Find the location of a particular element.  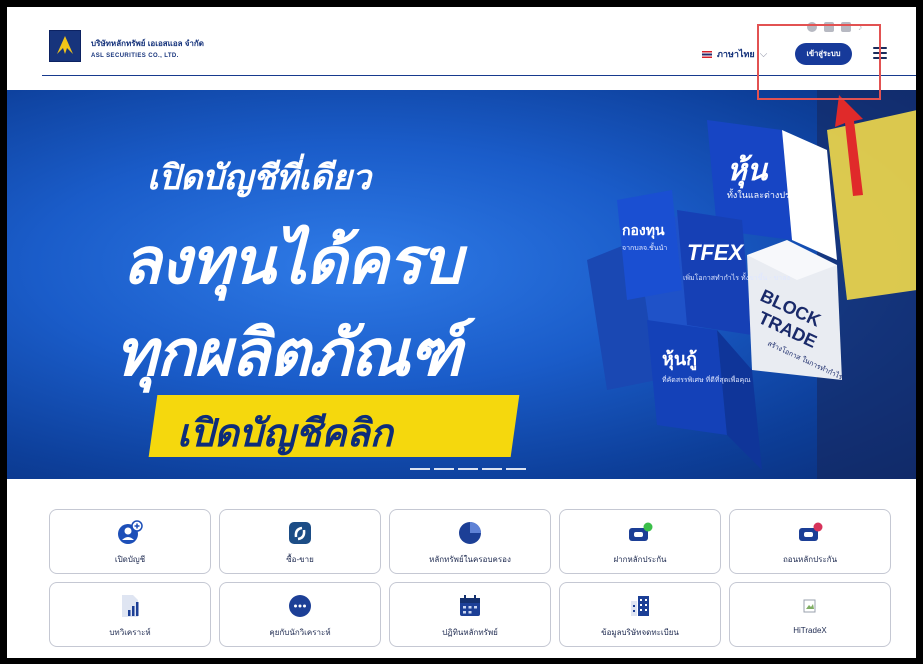

tile-withdraw-collateral: ถอนหลักประกัน is located at coordinates (810, 541).